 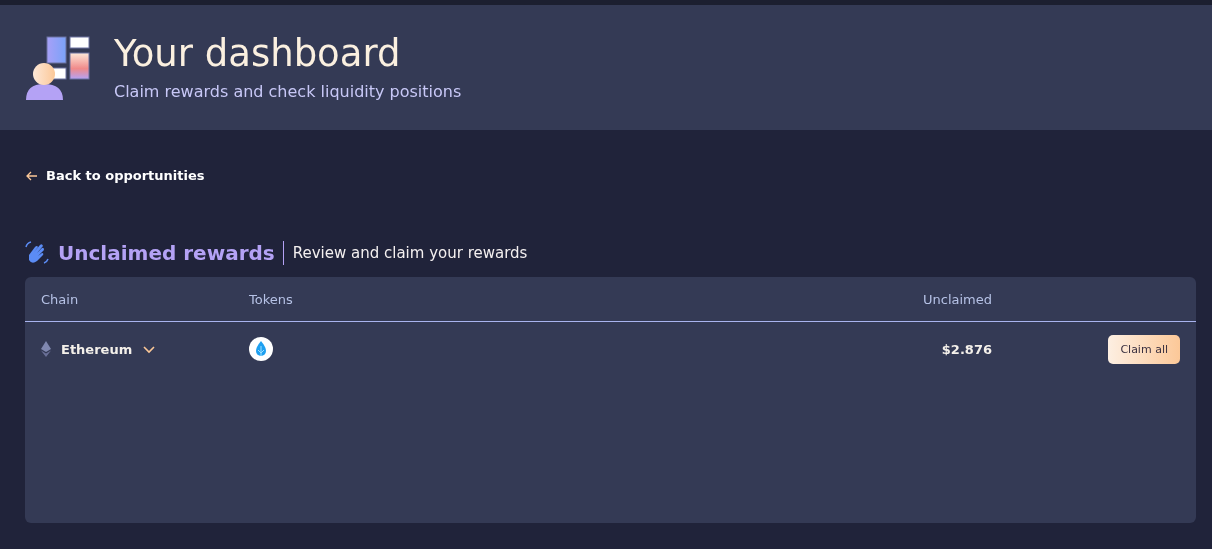 What do you see at coordinates (46, 349) in the screenshot?
I see `diamond-icon` at bounding box center [46, 349].